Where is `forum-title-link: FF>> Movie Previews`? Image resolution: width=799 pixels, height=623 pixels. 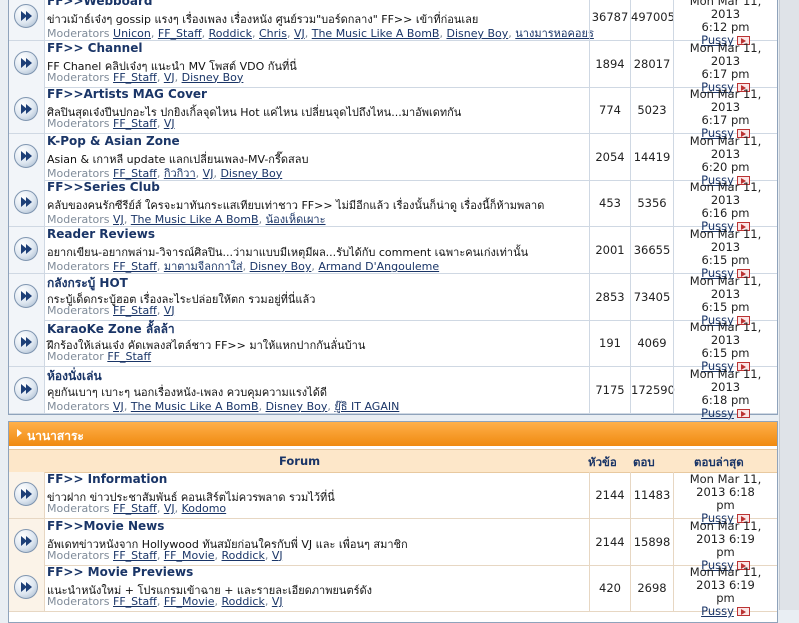 forum-title-link: FF>> Movie Previews is located at coordinates (120, 572).